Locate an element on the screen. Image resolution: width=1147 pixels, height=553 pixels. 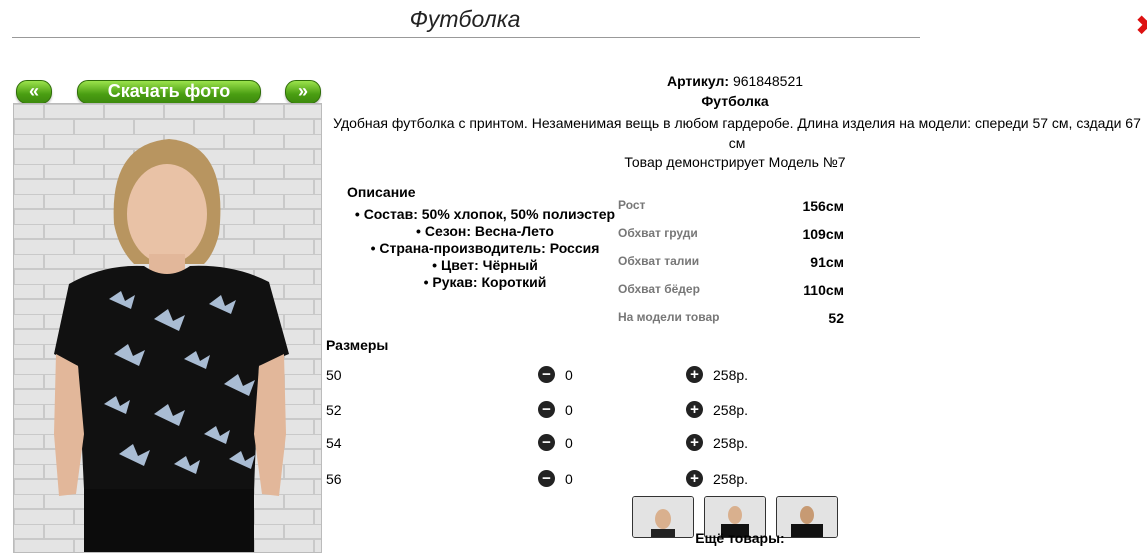
description-item: Рукав: Короткий is located at coordinates (485, 282).